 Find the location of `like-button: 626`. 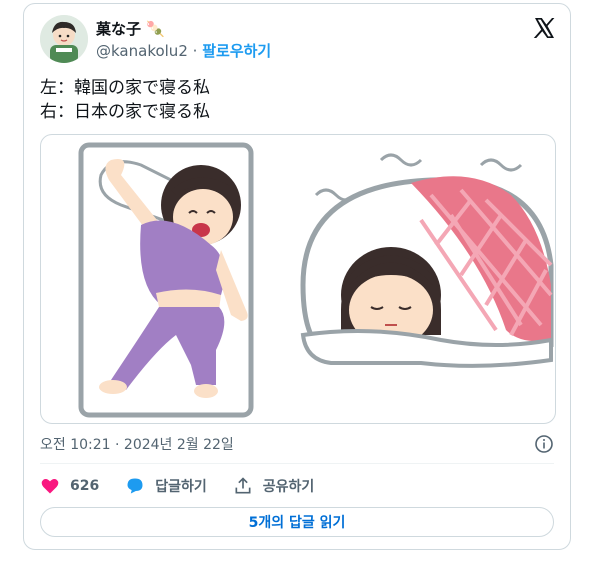

like-button: 626 is located at coordinates (69, 486).